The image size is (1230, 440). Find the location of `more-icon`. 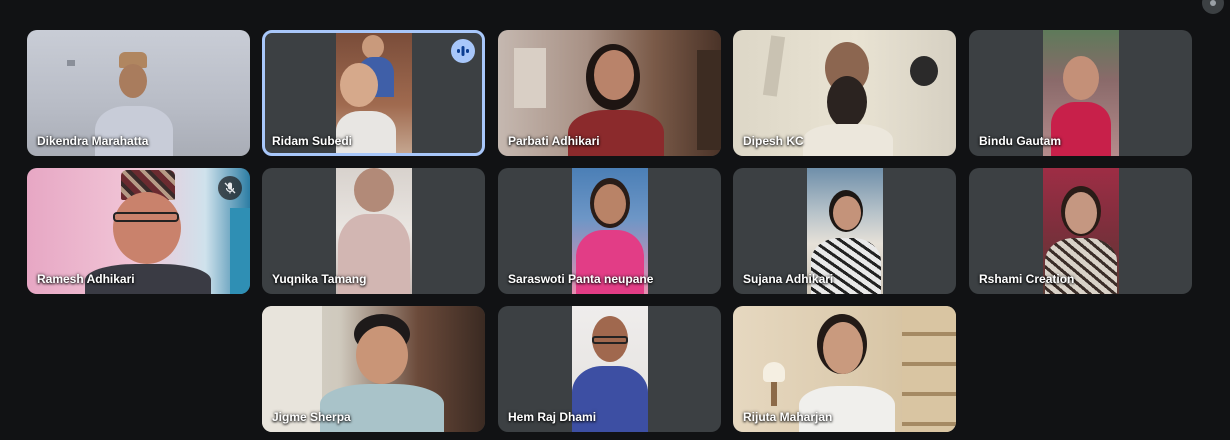

more-icon is located at coordinates (1213, 3).